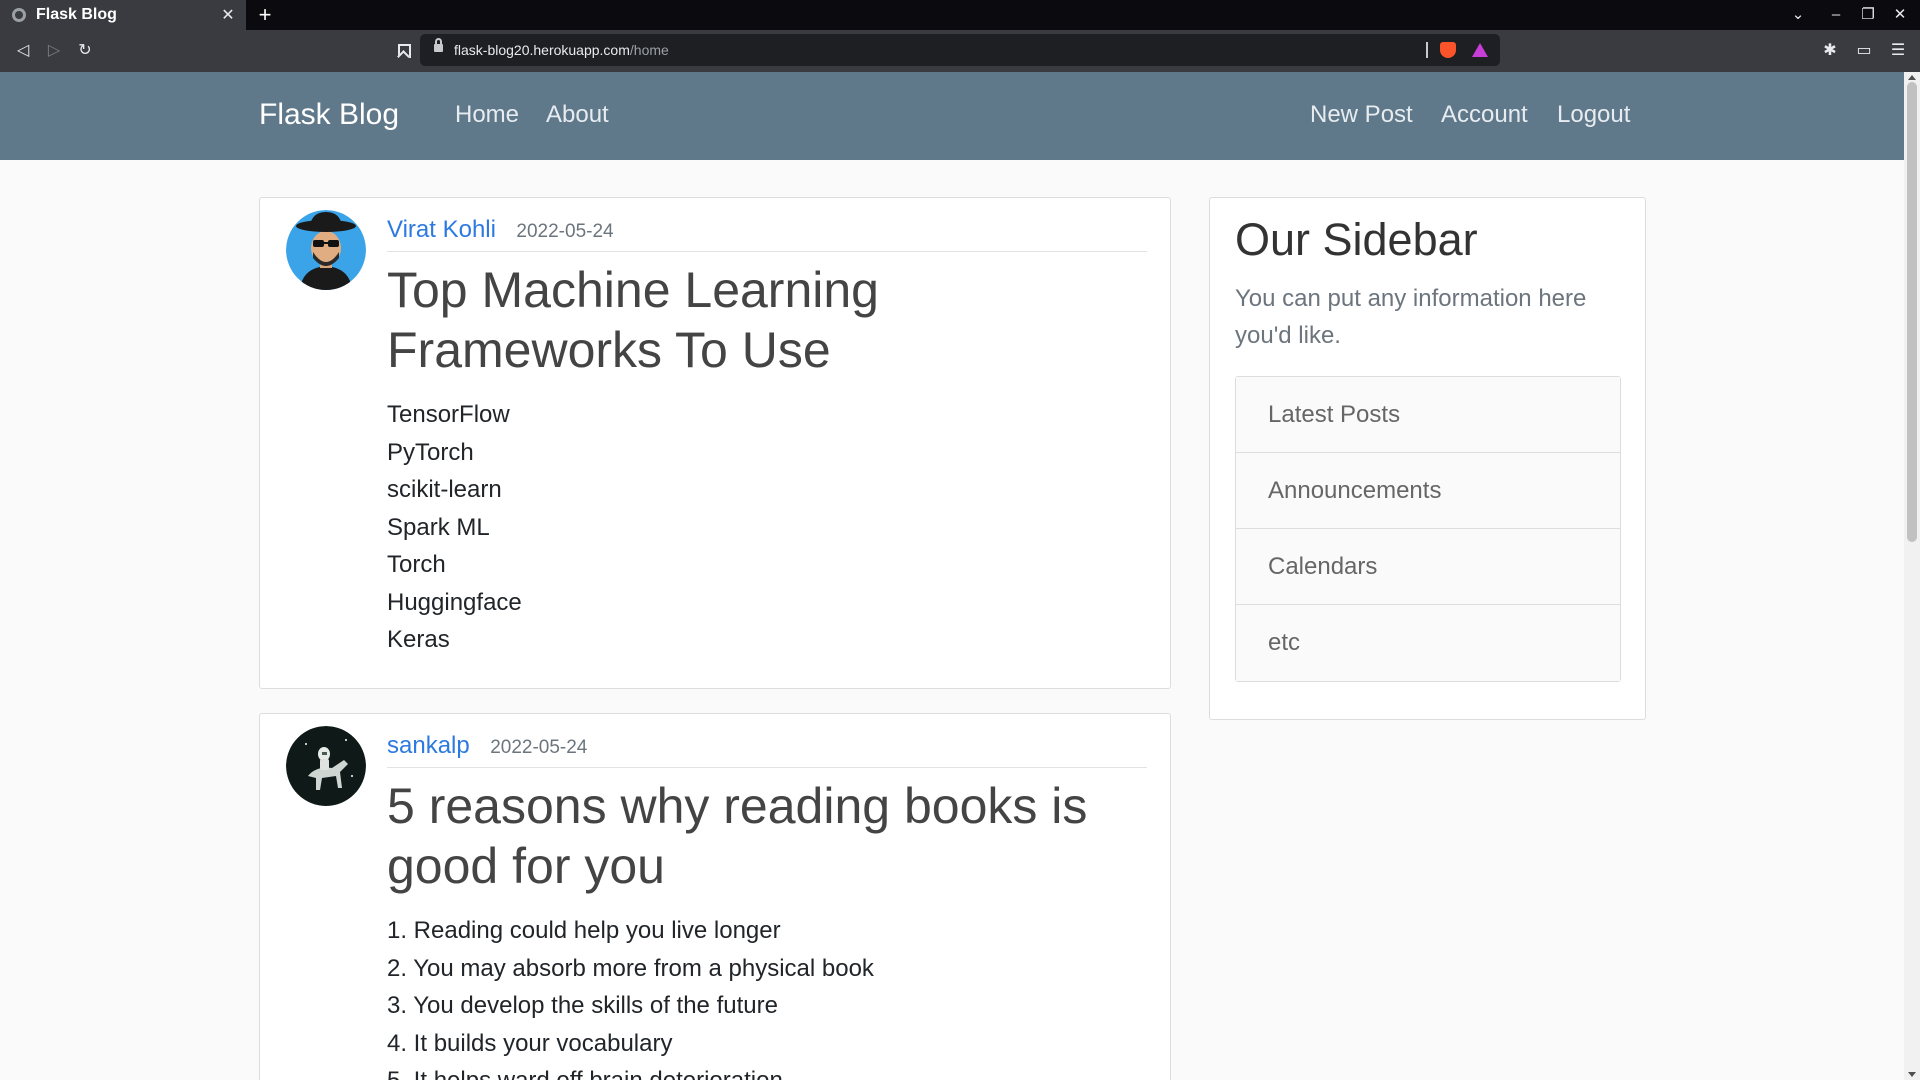 This screenshot has width=1920, height=1080. I want to click on nav-about-link: About, so click(577, 115).